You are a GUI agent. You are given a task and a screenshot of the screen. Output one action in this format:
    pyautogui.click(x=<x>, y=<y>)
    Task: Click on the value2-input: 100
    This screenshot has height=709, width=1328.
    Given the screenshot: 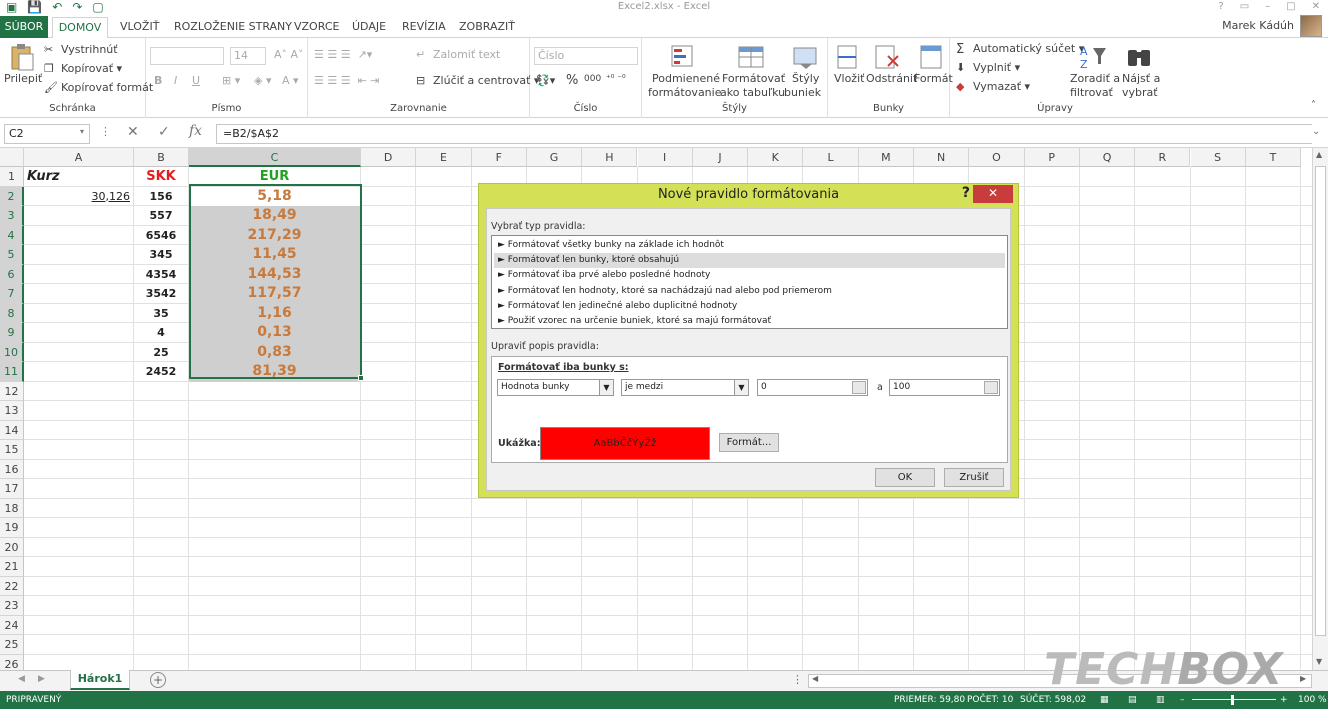 What is the action you would take?
    pyautogui.click(x=944, y=387)
    